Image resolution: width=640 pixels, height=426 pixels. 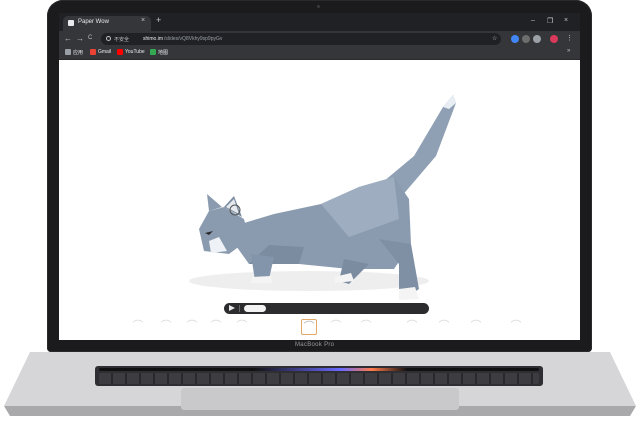 What do you see at coordinates (319, 369) in the screenshot?
I see `touch-bar` at bounding box center [319, 369].